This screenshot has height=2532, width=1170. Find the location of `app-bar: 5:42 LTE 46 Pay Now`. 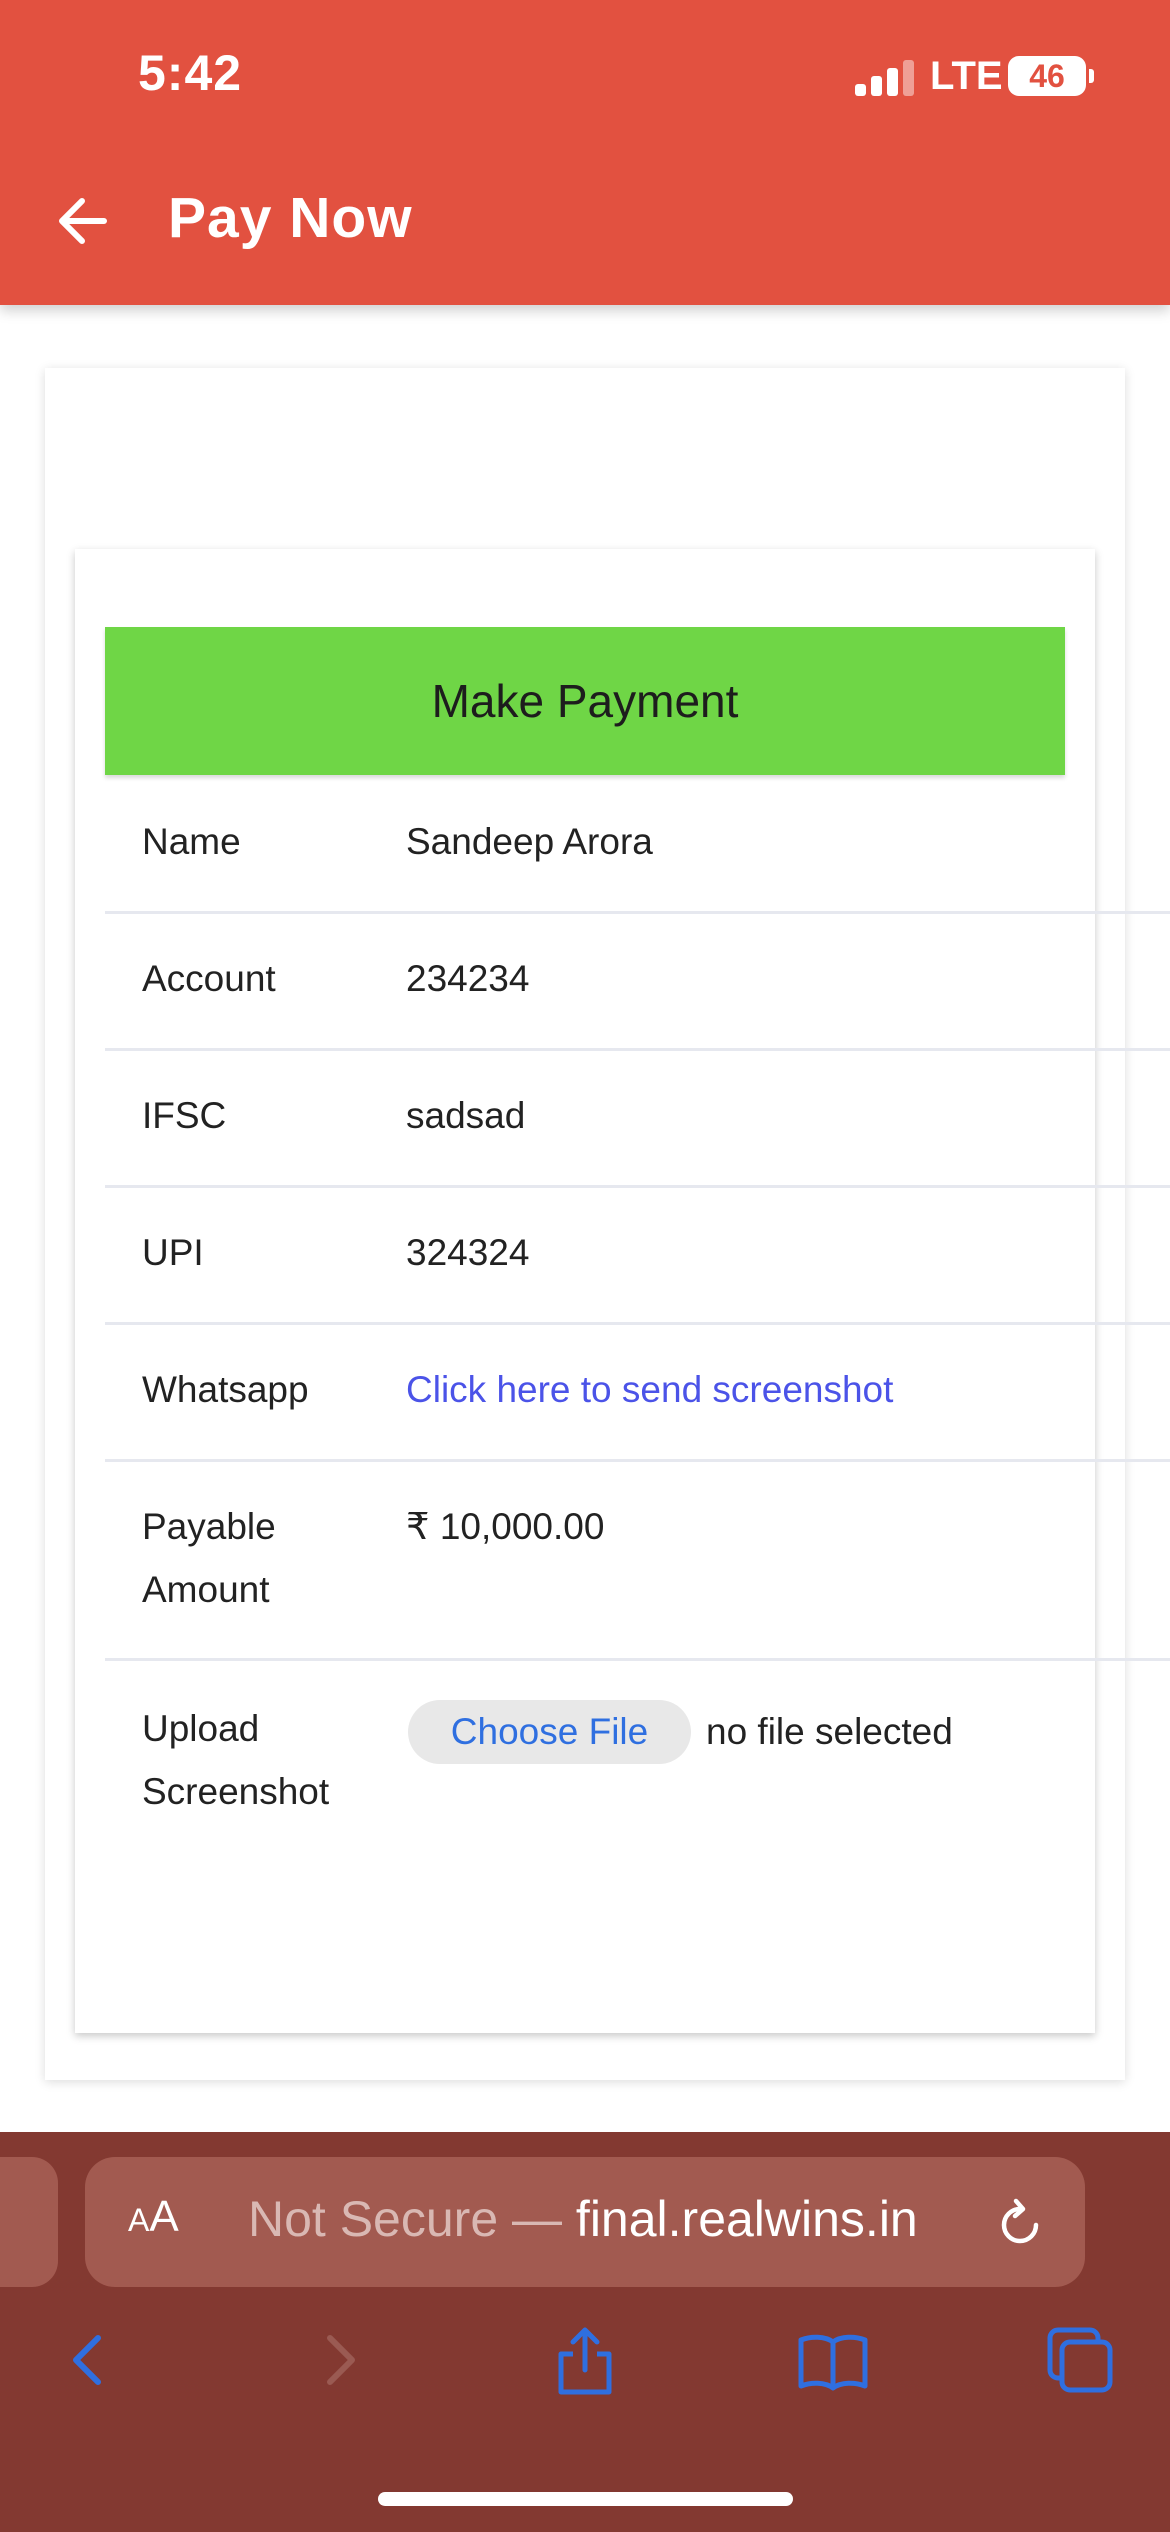

app-bar: 5:42 LTE 46 Pay Now is located at coordinates (585, 152).